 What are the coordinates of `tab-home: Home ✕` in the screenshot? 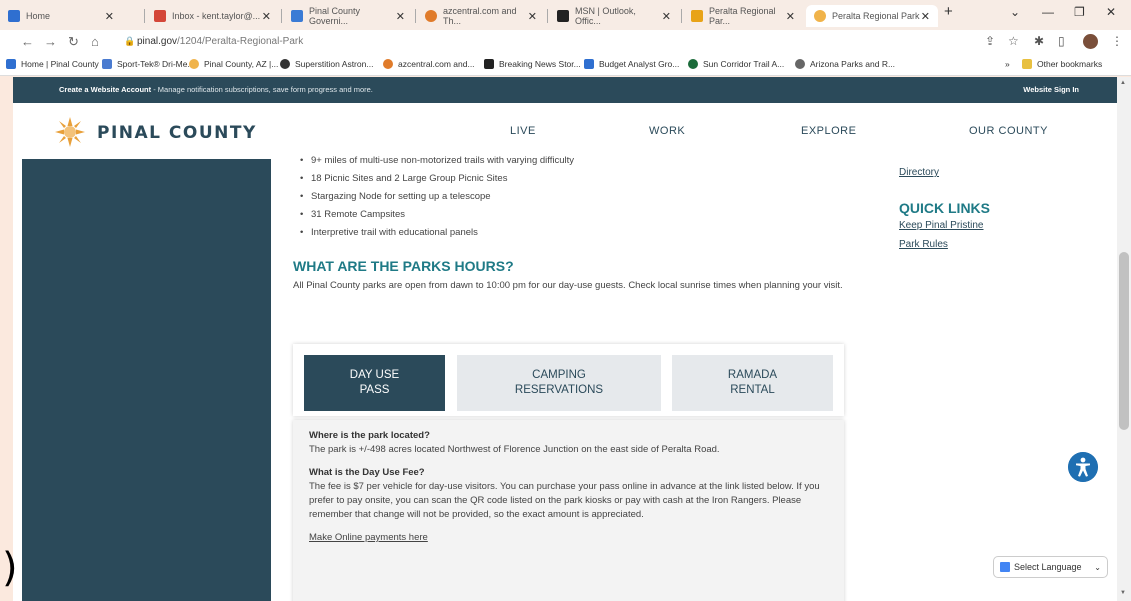 It's located at (61, 16).